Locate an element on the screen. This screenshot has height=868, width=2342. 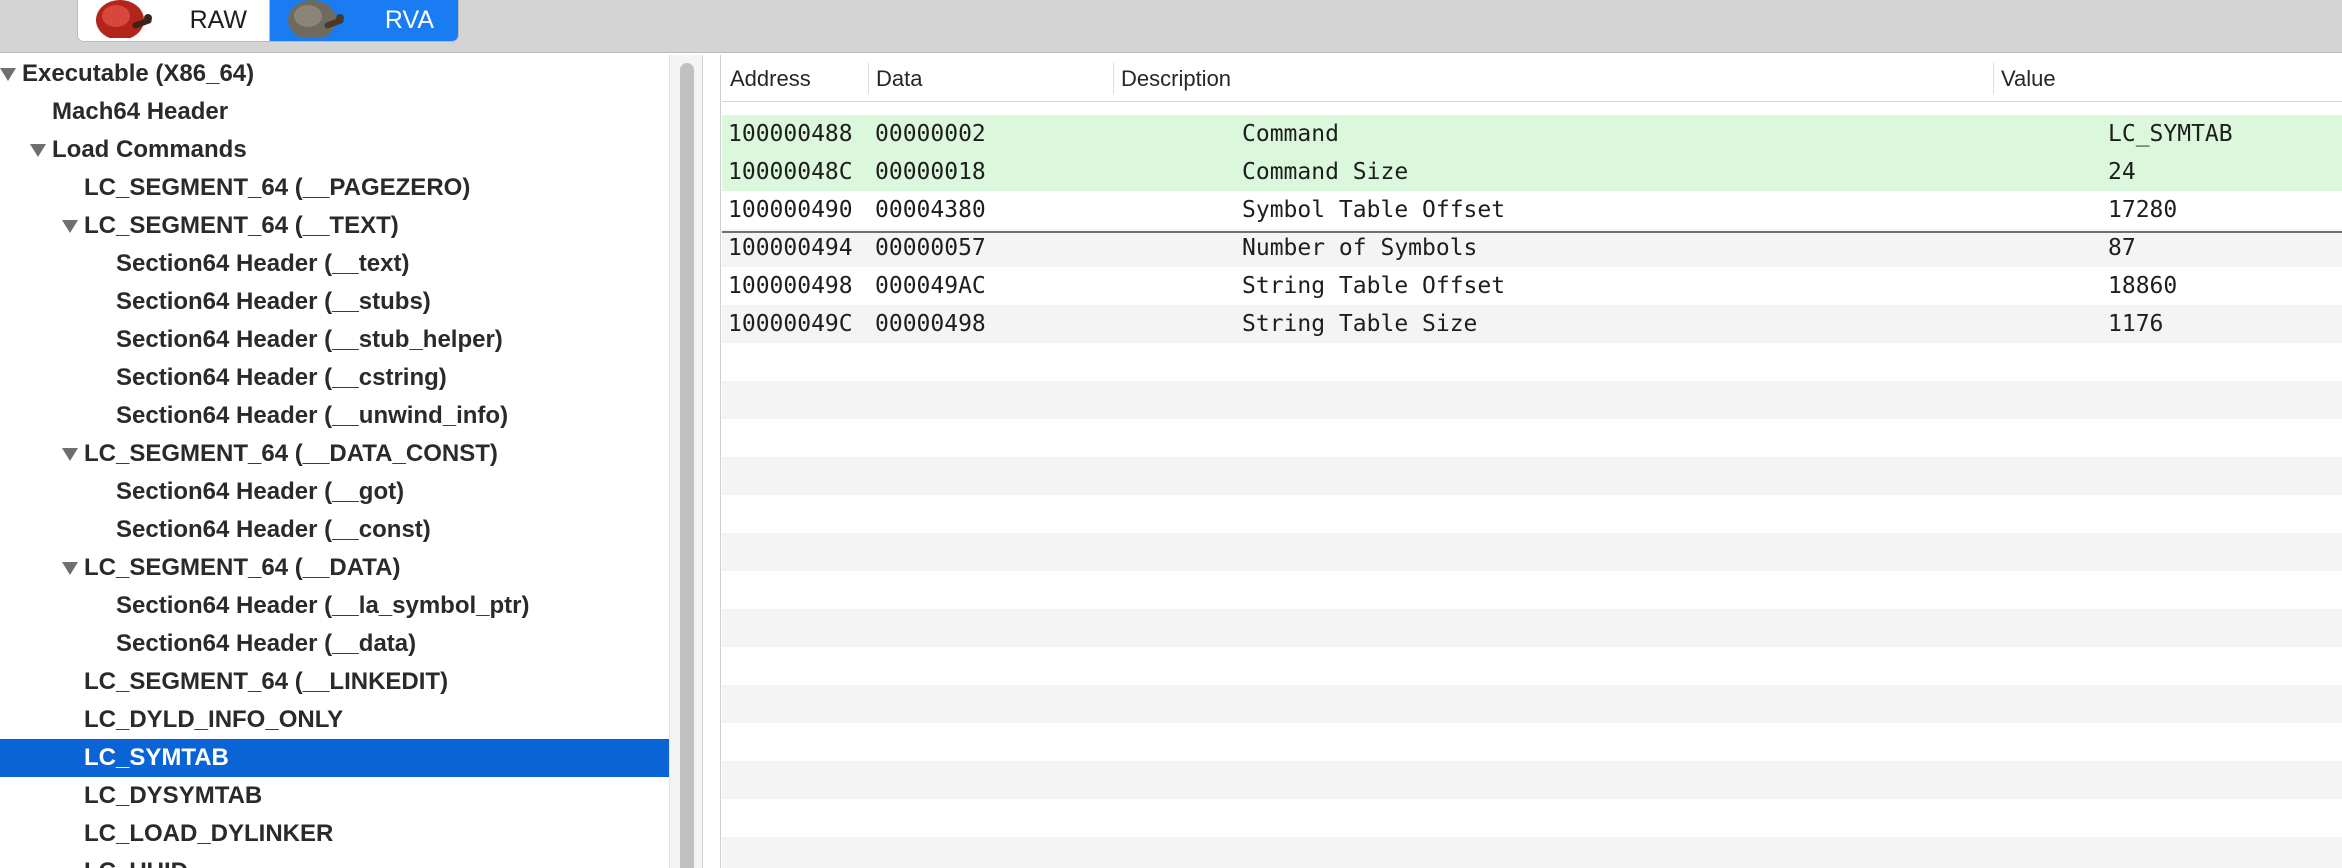
tree-item: LC_DYSYMTAB is located at coordinates (334, 796).